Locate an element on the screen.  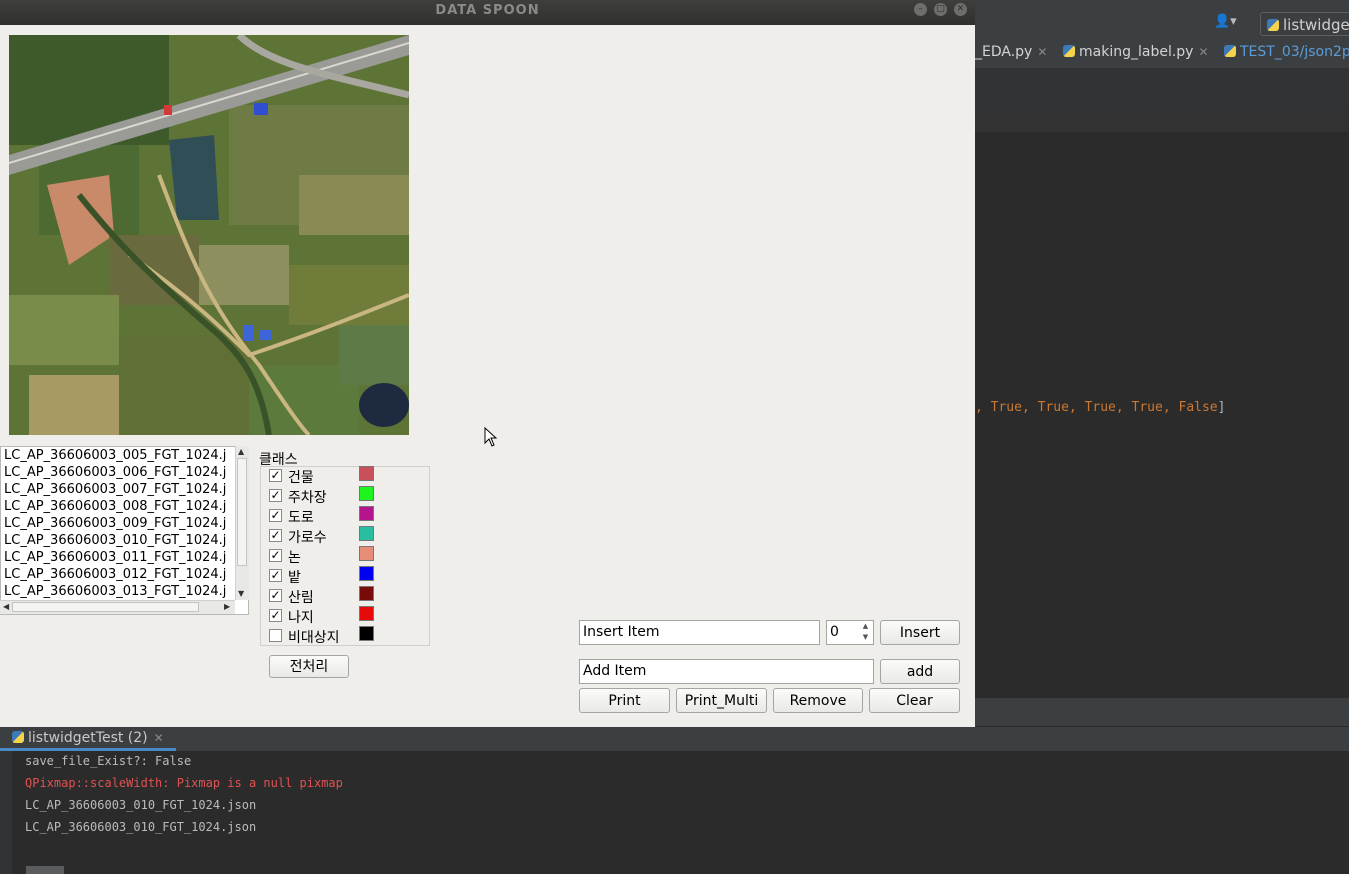
clear-button: Clear is located at coordinates (914, 700).